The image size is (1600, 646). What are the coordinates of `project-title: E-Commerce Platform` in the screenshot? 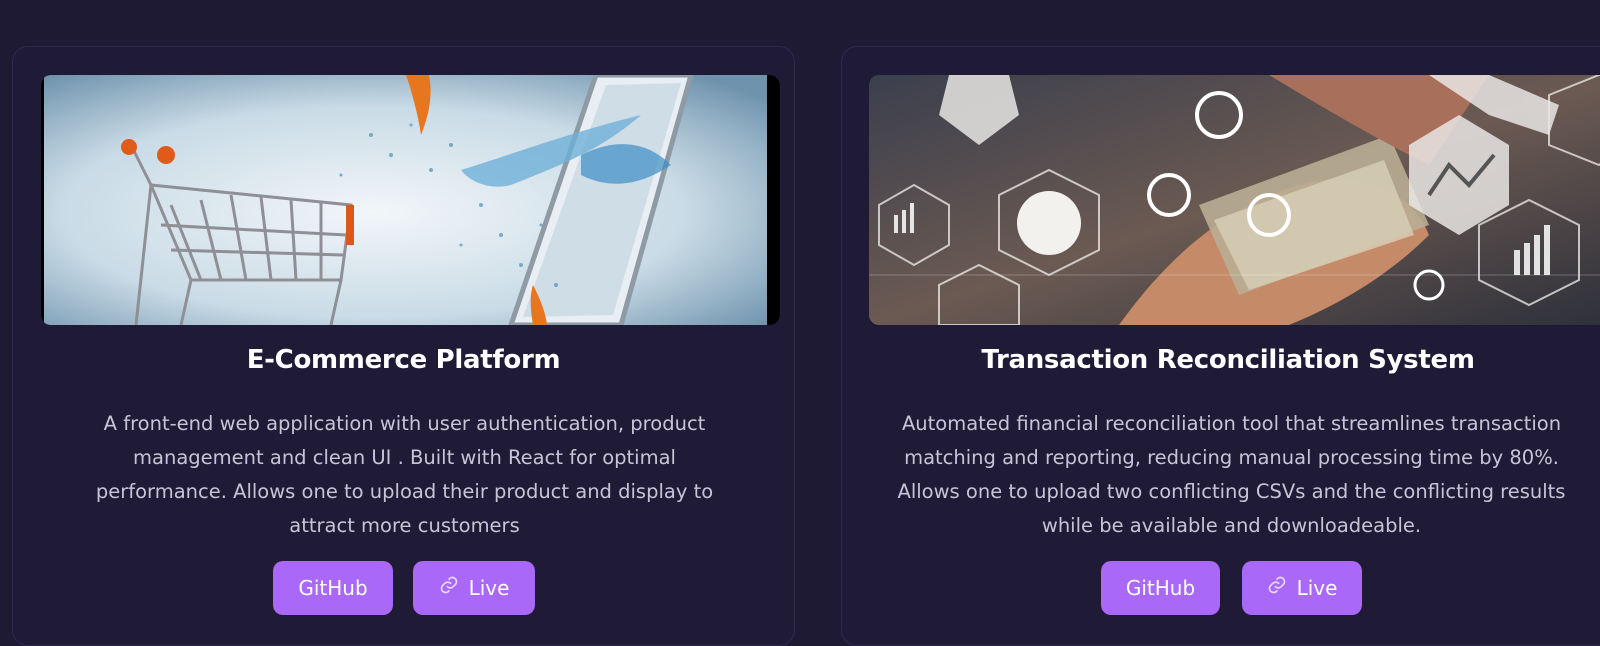 It's located at (403, 360).